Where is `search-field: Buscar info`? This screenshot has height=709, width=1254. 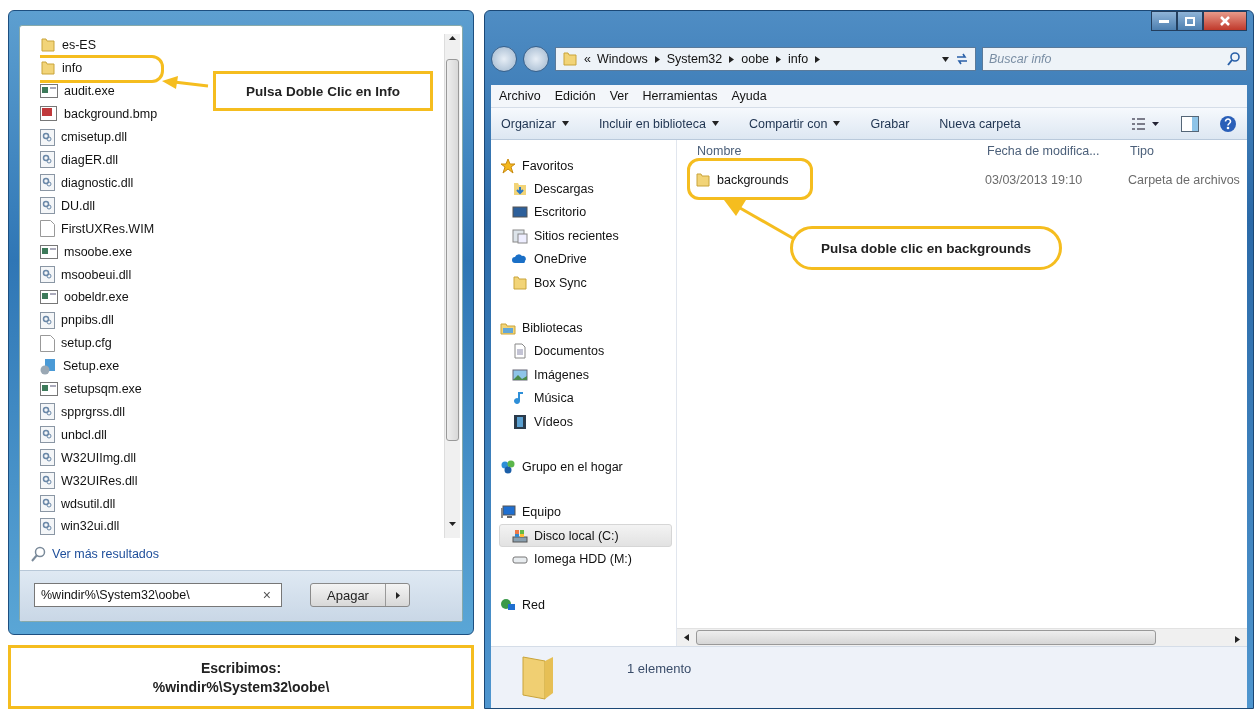
search-field: Buscar info is located at coordinates (1114, 59).